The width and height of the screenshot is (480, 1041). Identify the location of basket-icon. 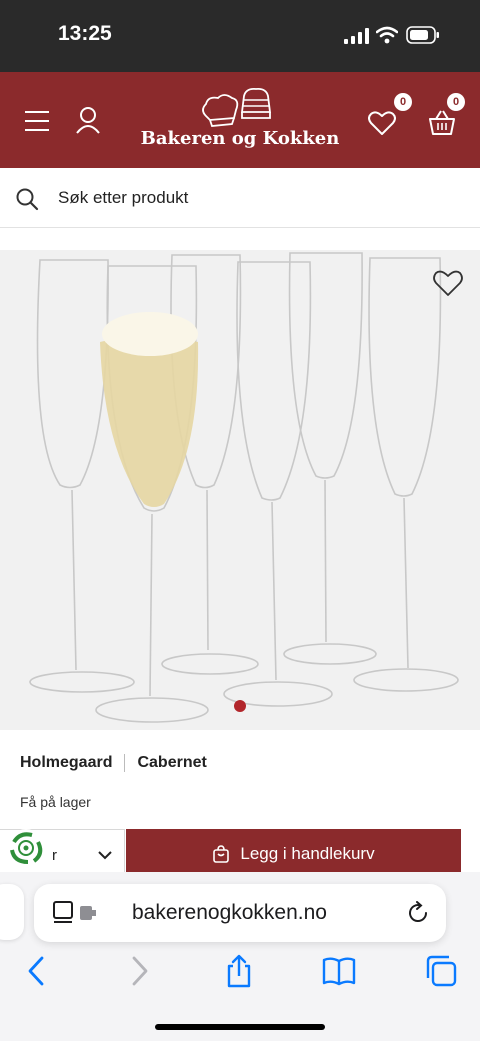
(442, 122).